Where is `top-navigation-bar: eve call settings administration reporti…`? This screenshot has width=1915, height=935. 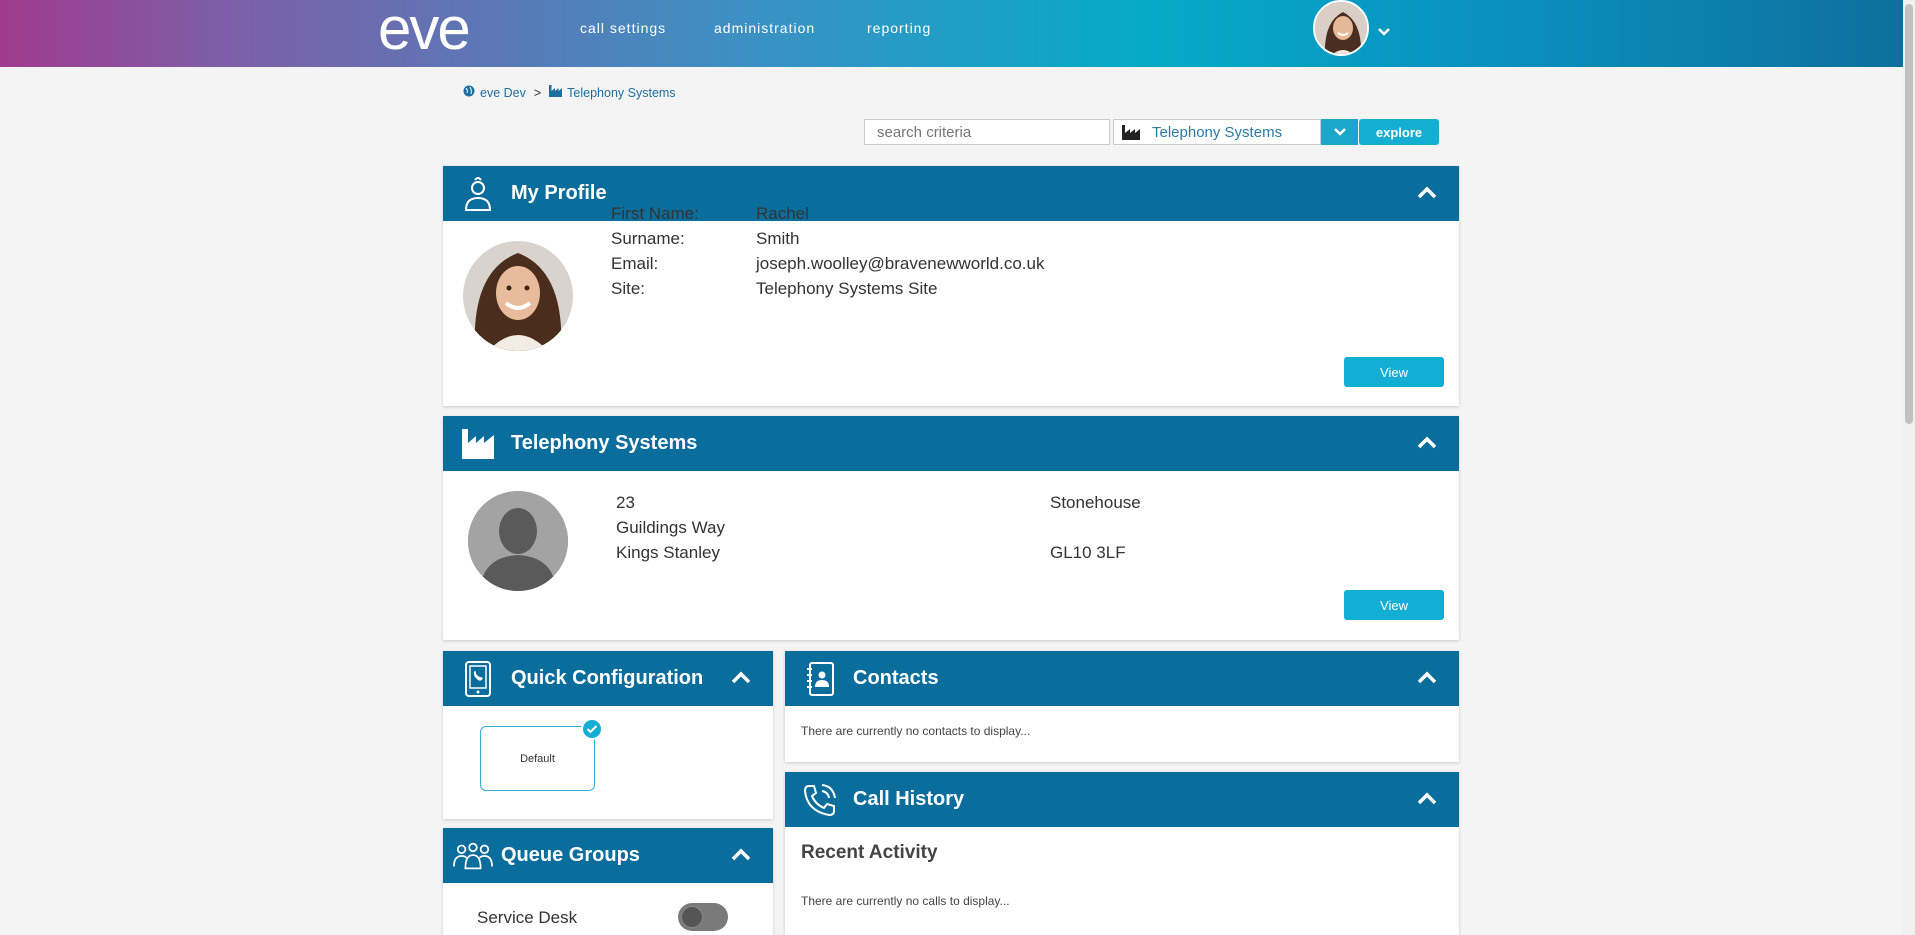 top-navigation-bar: eve call settings administration reporti… is located at coordinates (951, 33).